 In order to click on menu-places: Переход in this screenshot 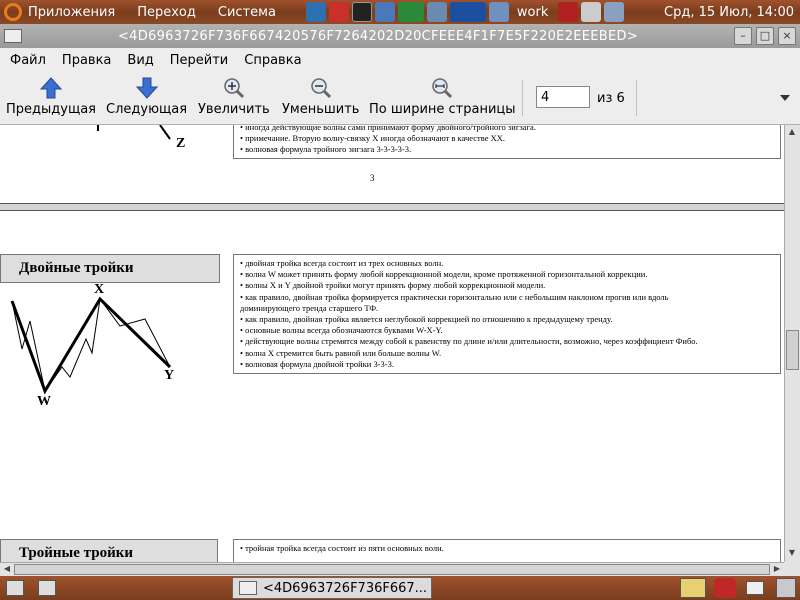, I will do `click(166, 12)`.